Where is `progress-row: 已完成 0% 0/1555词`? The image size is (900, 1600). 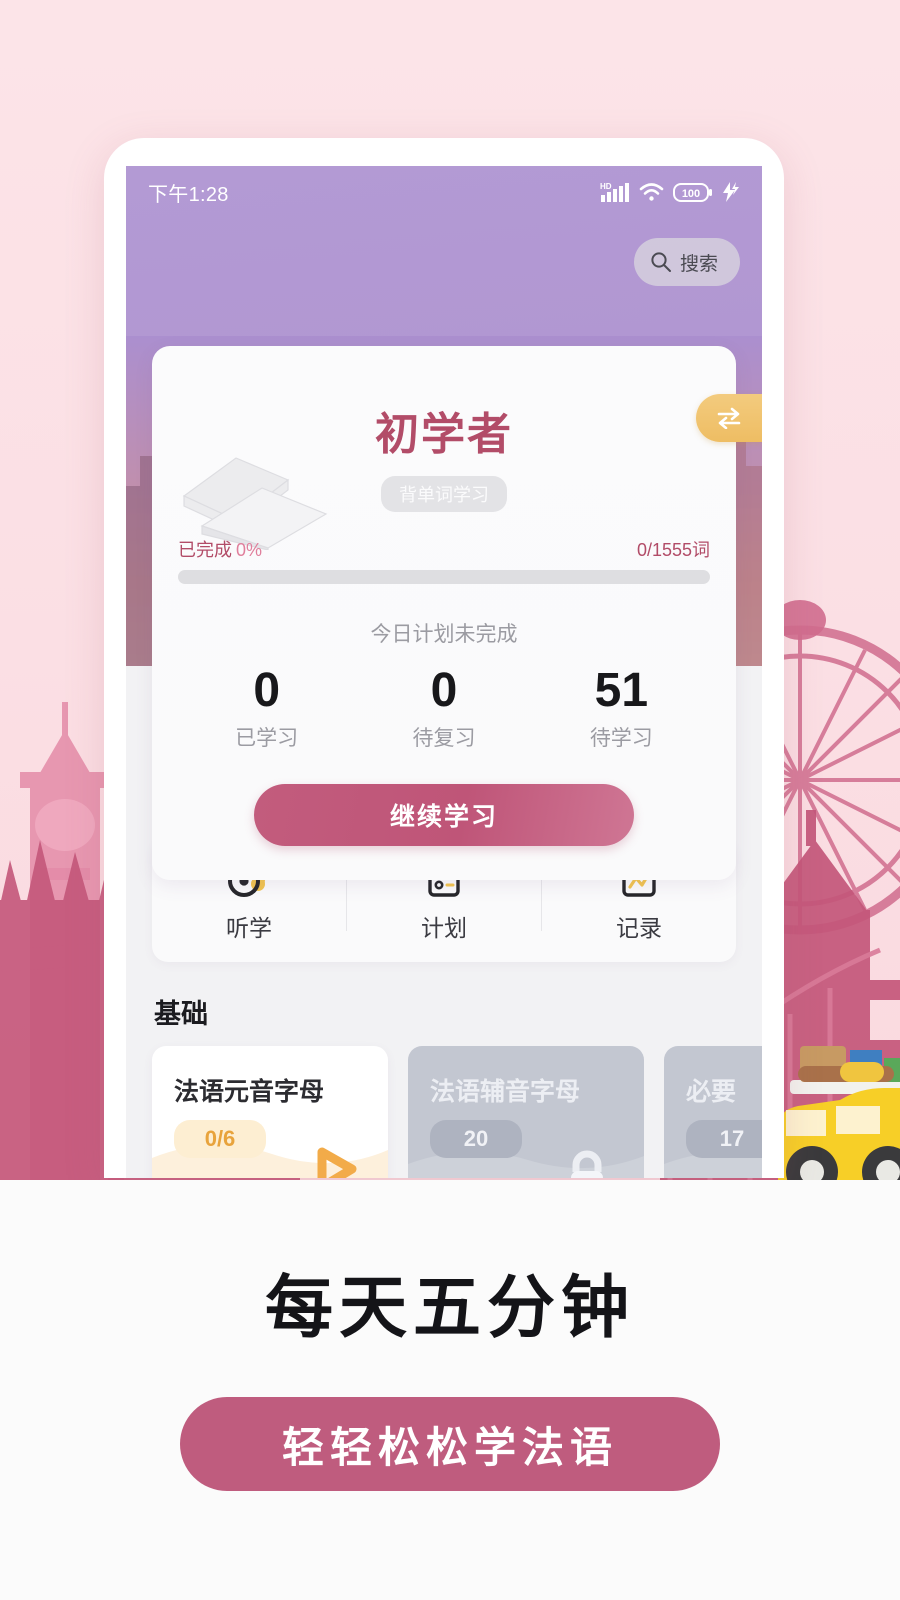
progress-row: 已完成 0% 0/1555词 is located at coordinates (444, 549).